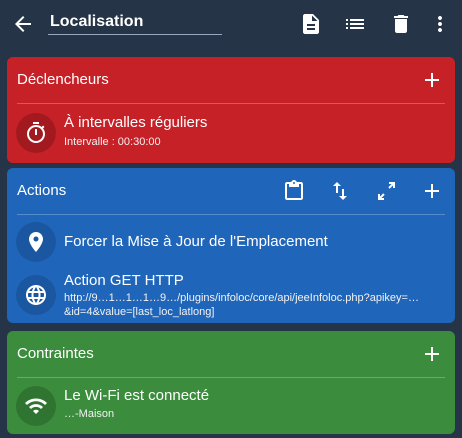  What do you see at coordinates (136, 122) in the screenshot?
I see `trigger-item-title: À intervalles réguliers` at bounding box center [136, 122].